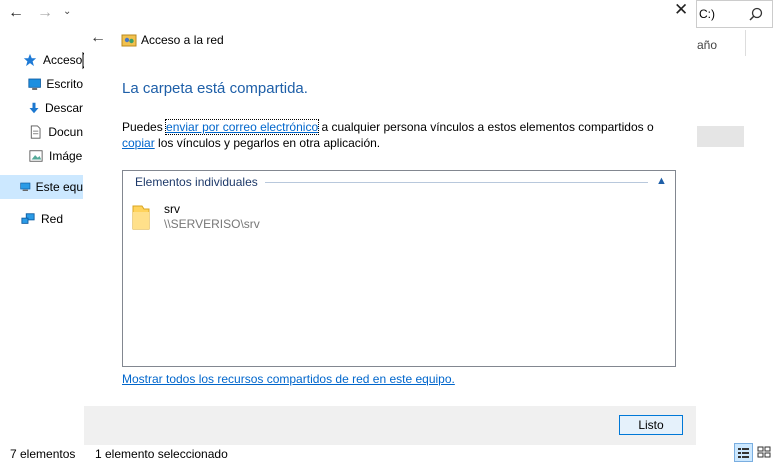  I want to click on download-icon, so click(34, 108).